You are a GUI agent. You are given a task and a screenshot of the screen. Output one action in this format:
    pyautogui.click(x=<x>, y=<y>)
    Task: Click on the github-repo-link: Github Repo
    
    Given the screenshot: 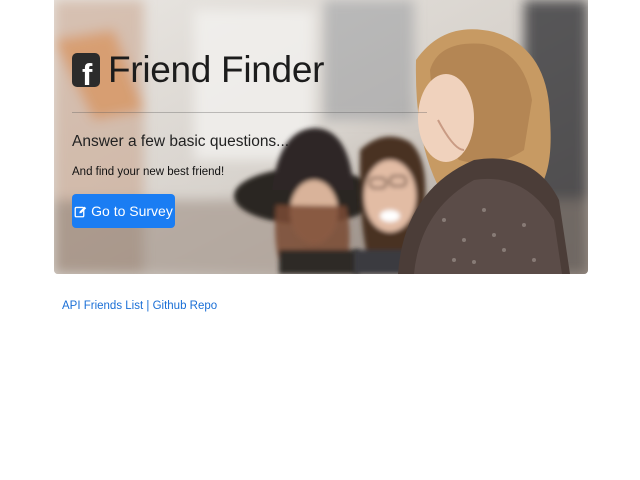 What is the action you would take?
    pyautogui.click(x=185, y=306)
    